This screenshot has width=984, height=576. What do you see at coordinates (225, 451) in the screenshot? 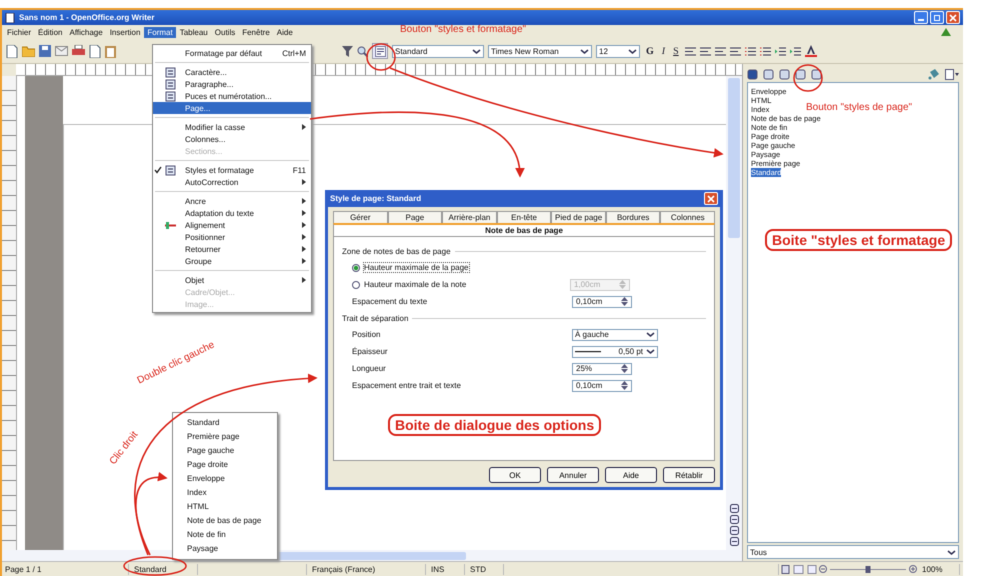
I see `menu-item: Page gauche` at bounding box center [225, 451].